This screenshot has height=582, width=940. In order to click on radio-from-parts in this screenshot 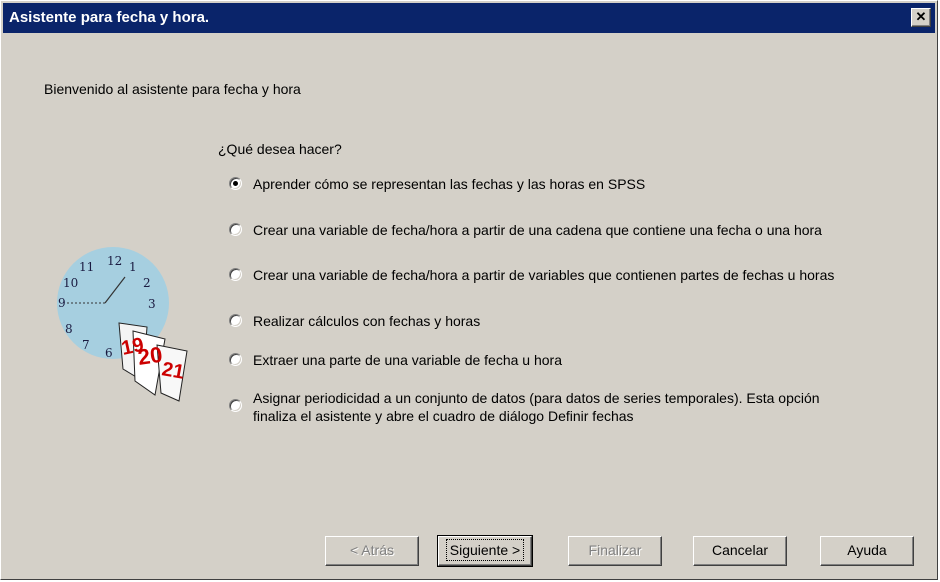, I will do `click(235, 274)`.